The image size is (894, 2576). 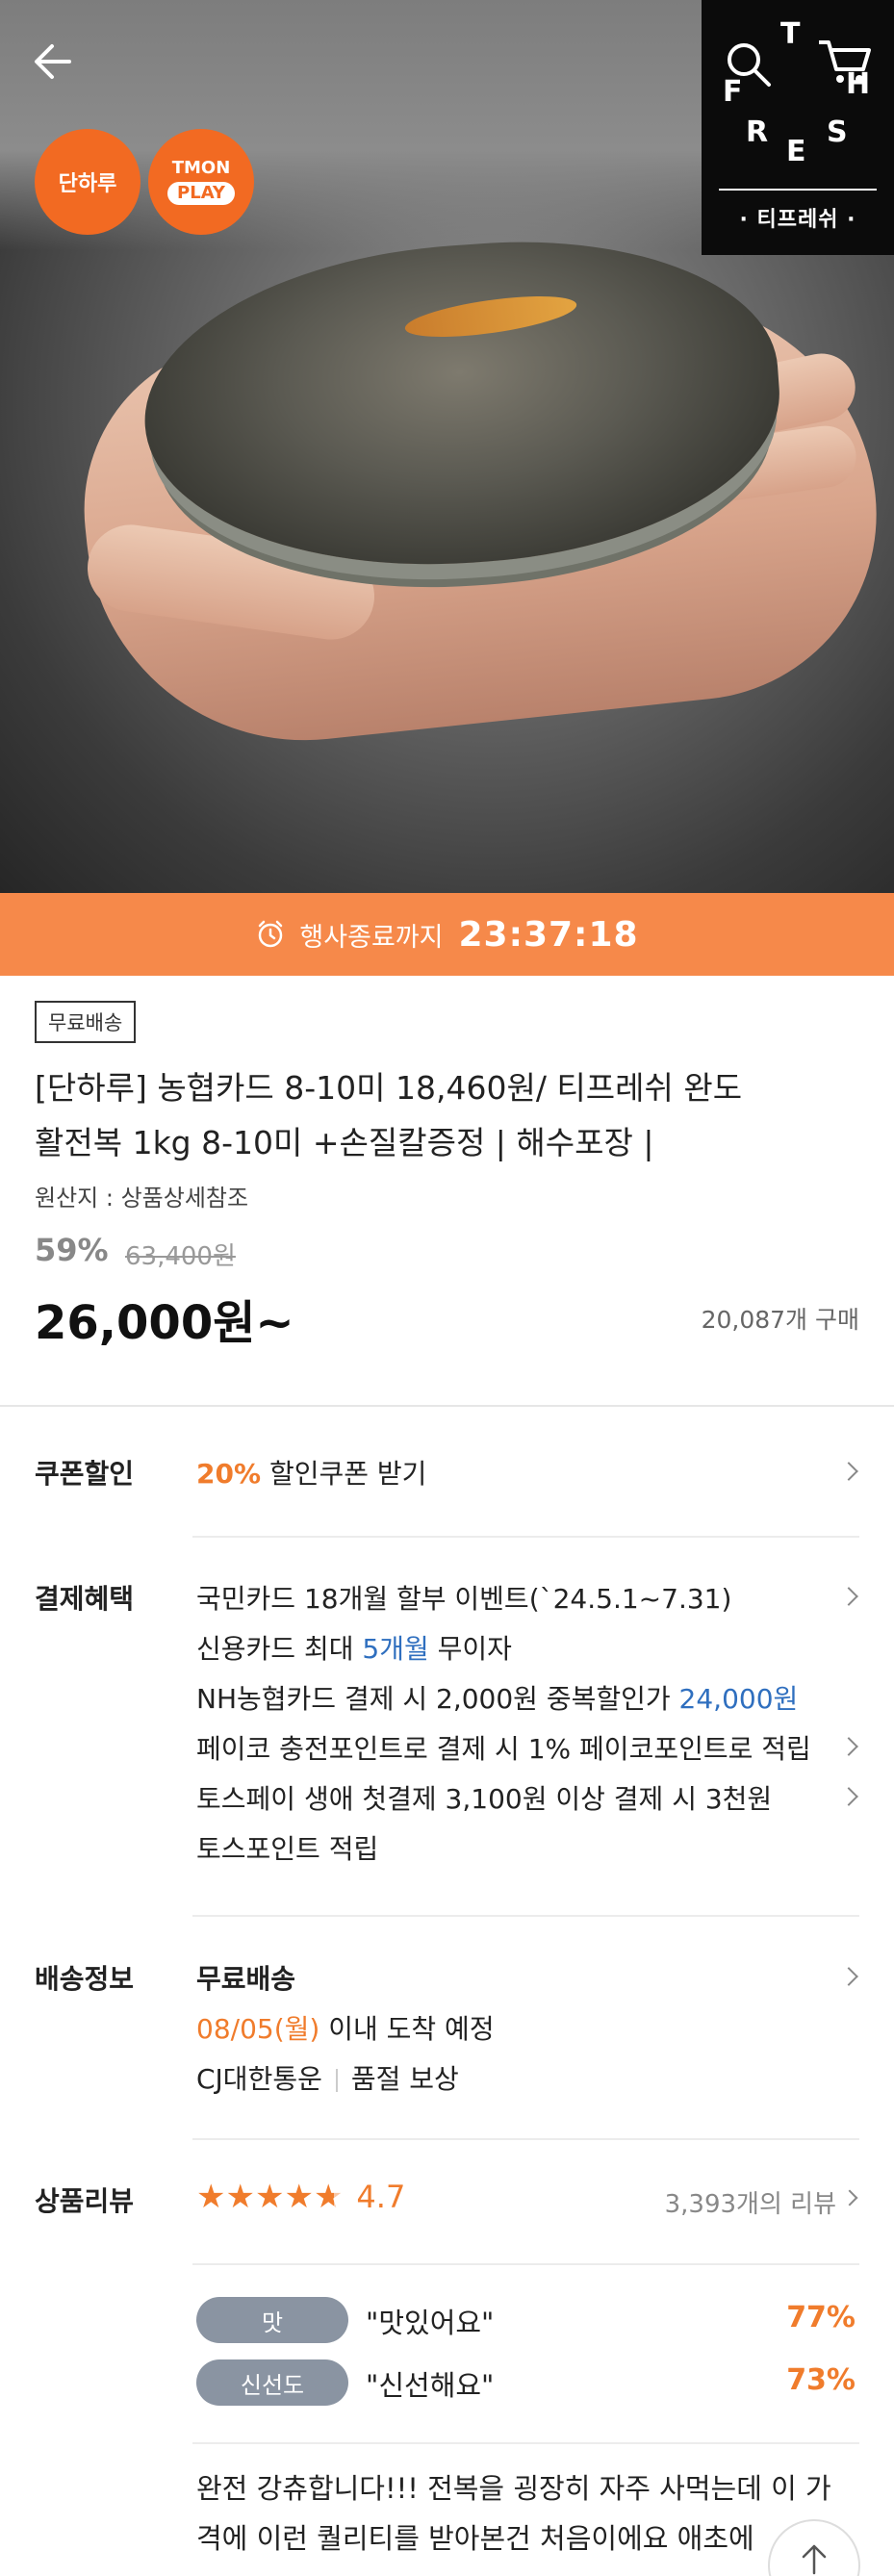 What do you see at coordinates (407, 2029) in the screenshot?
I see `delivery-date-suffix: 이내 도착 예정` at bounding box center [407, 2029].